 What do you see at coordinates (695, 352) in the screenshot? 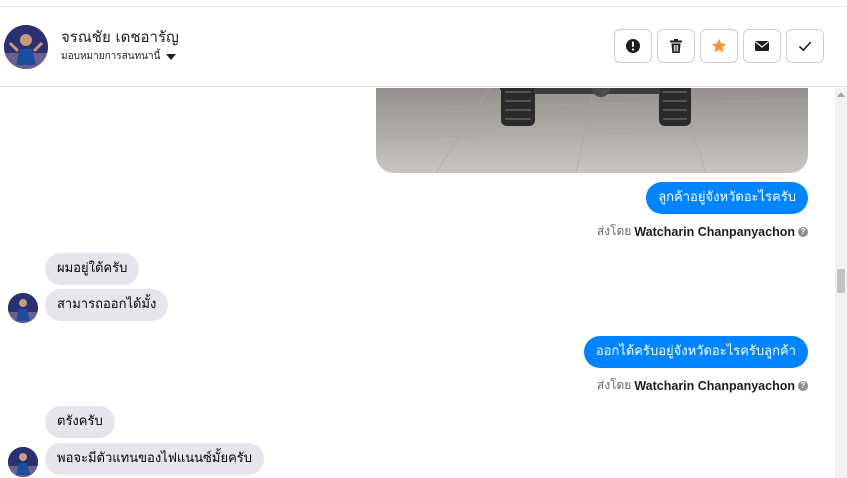
I see `outgoing-message: ออกได้ครับอยู่จังหวัดอะไรครับลูกค้า` at bounding box center [695, 352].